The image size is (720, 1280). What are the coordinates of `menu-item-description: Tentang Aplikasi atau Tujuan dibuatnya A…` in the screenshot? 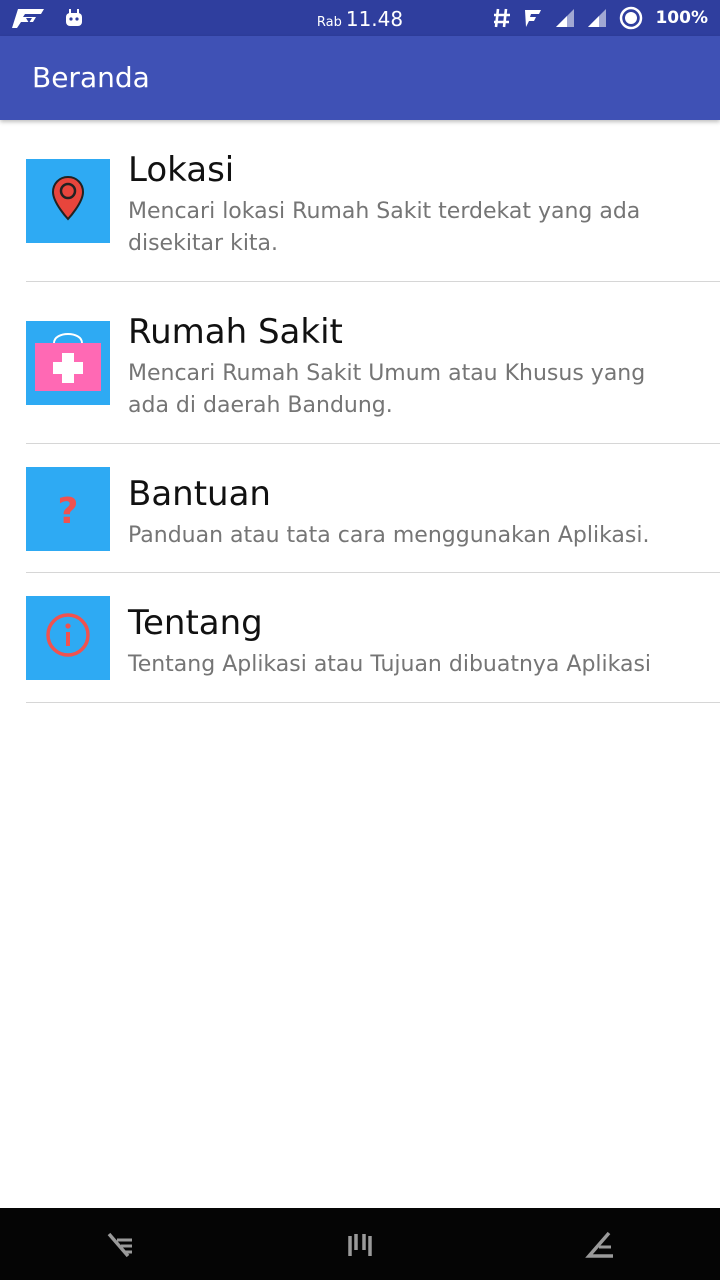 It's located at (390, 664).